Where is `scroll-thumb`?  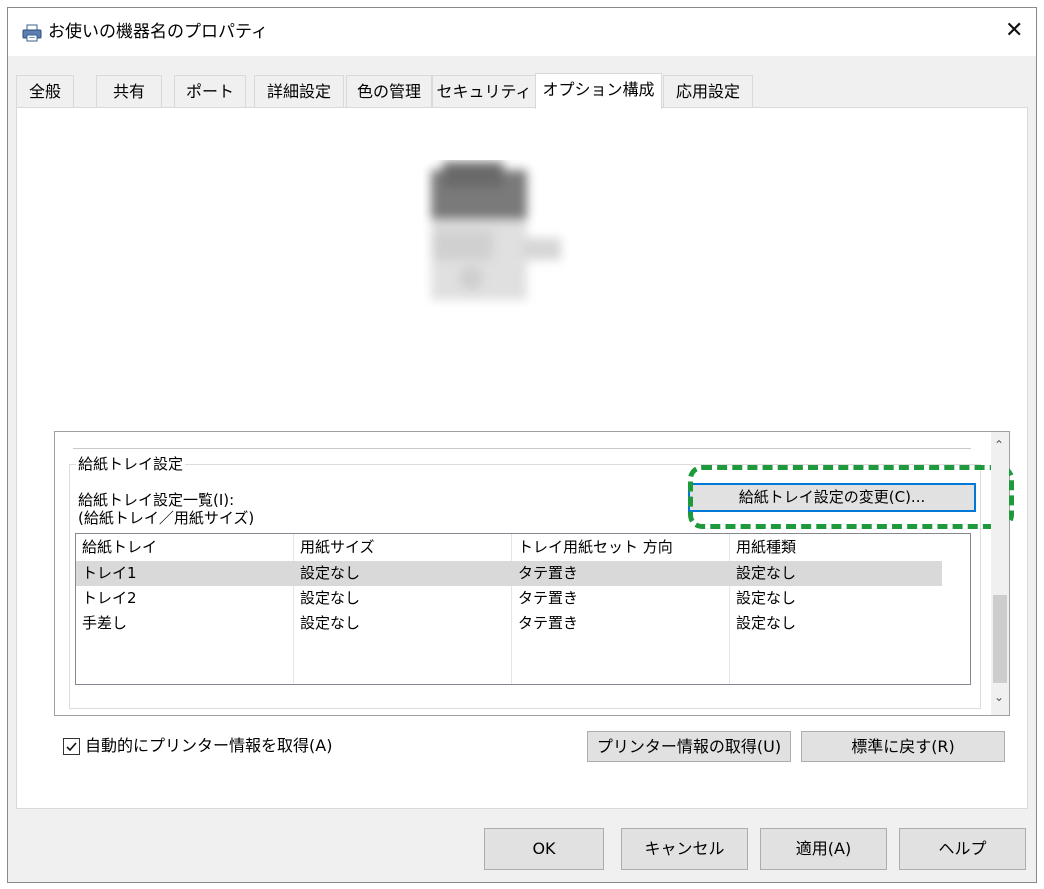 scroll-thumb is located at coordinates (1000, 639).